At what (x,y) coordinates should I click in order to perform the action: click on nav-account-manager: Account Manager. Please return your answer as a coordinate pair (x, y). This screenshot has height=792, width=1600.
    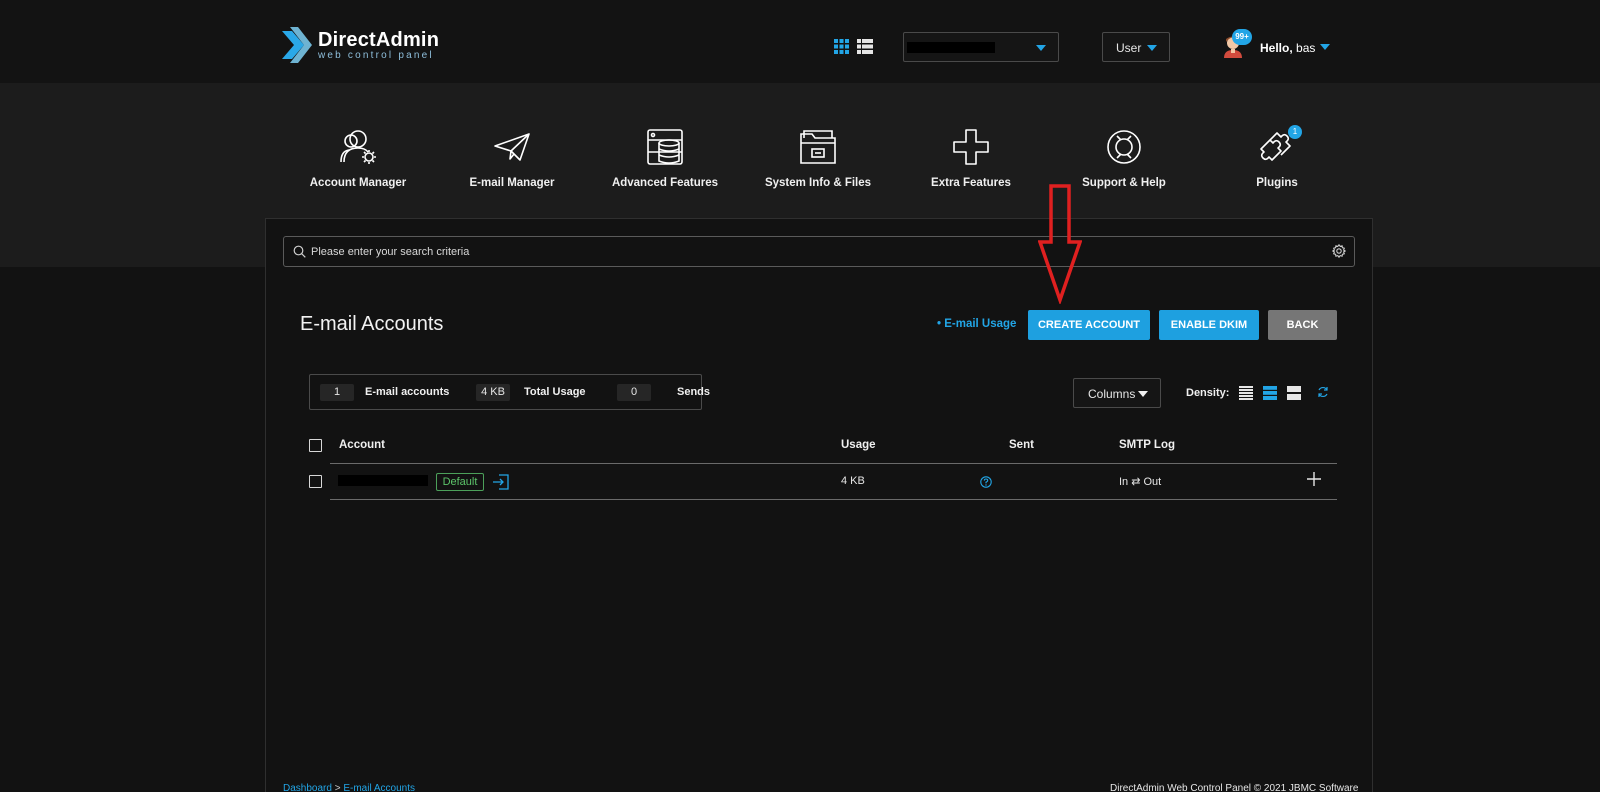
    Looking at the image, I should click on (358, 158).